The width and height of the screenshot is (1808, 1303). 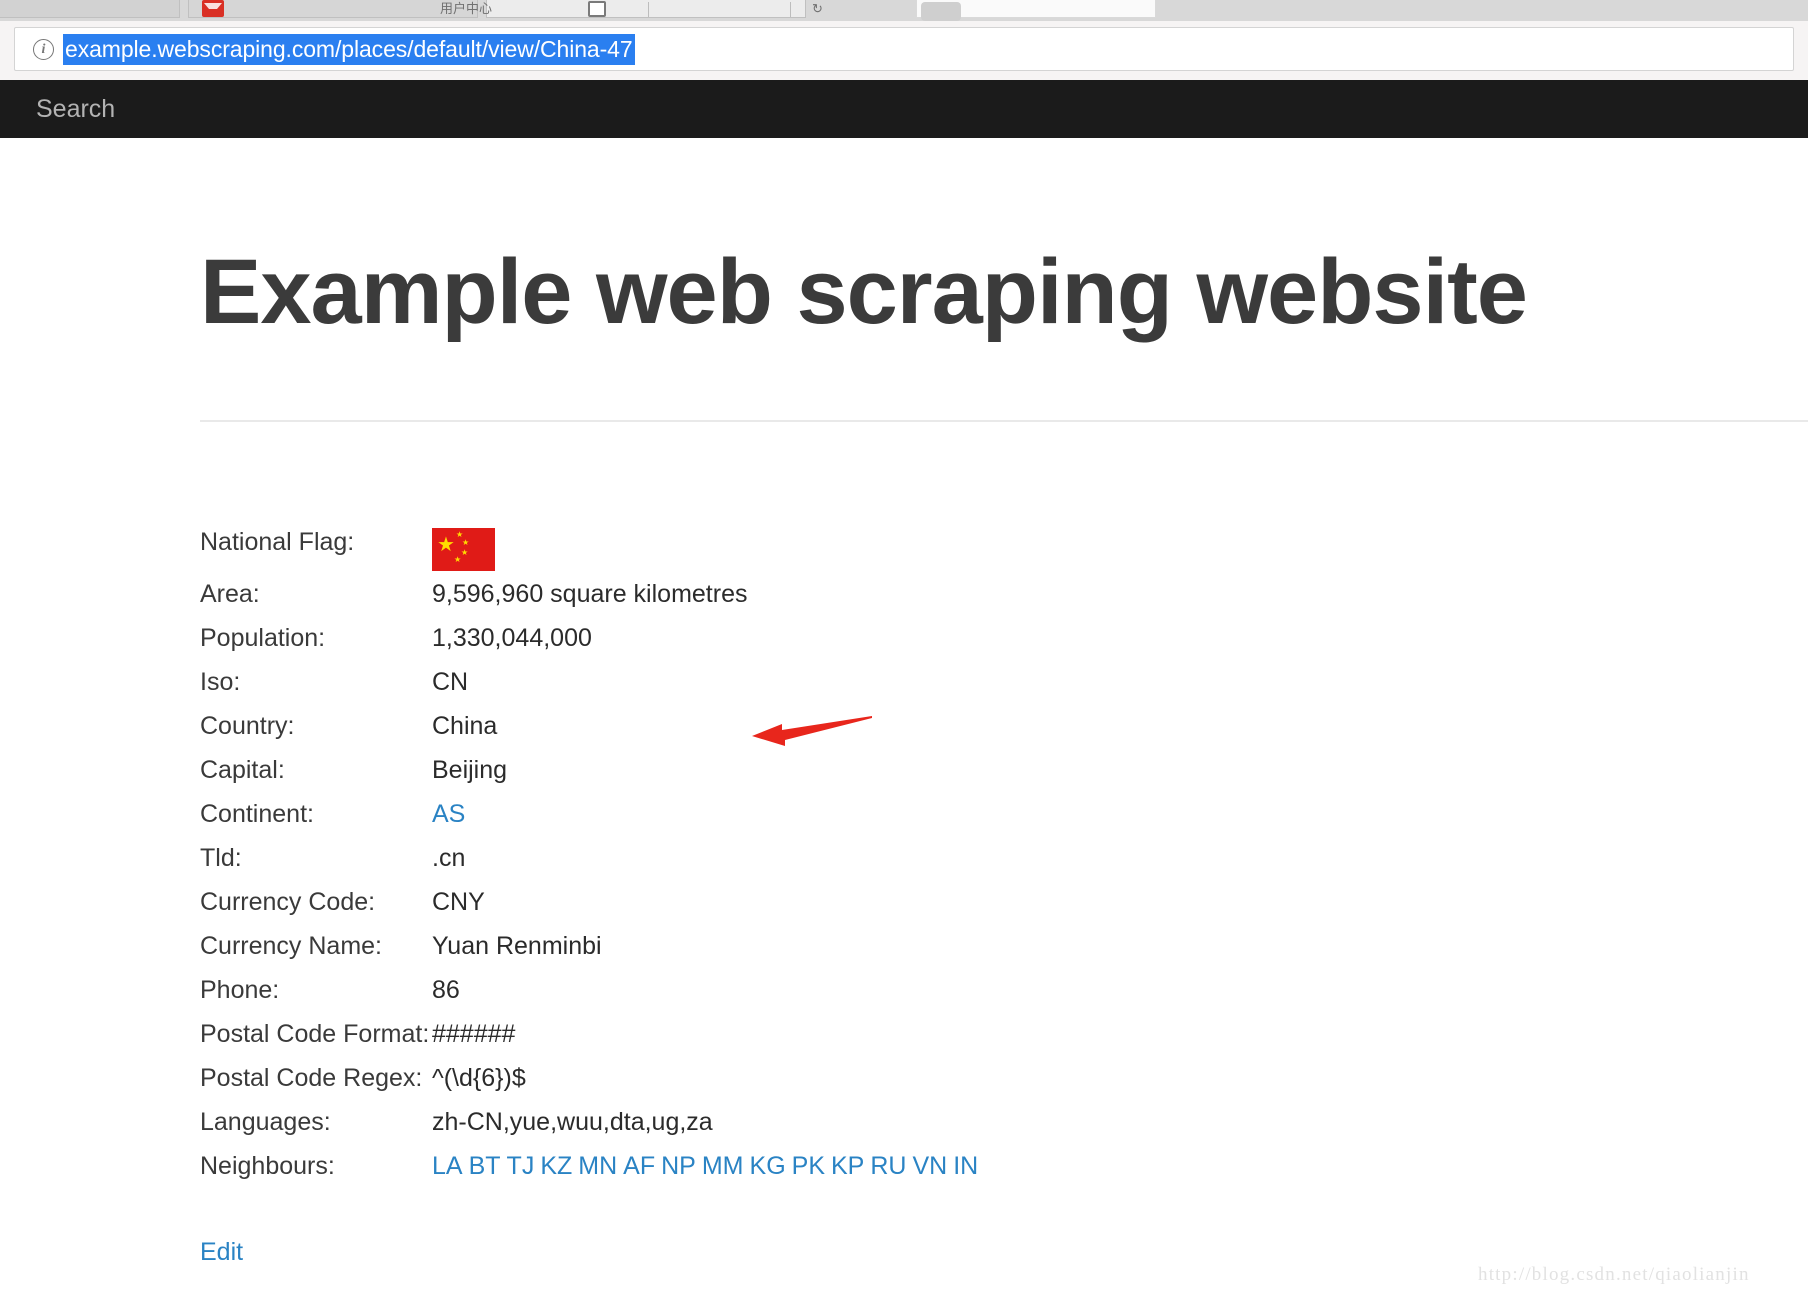 I want to click on detail-value: ★ ★ ★ ★ ★, so click(x=463, y=552).